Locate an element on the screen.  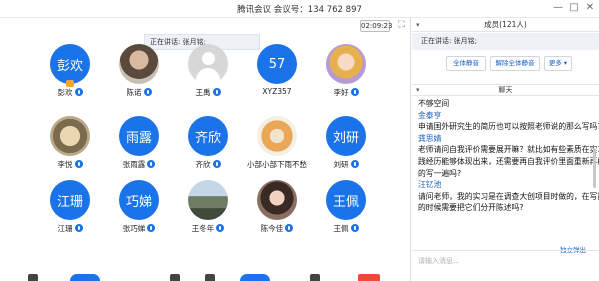
chat-message: 的写一遍吗? is located at coordinates (440, 173).